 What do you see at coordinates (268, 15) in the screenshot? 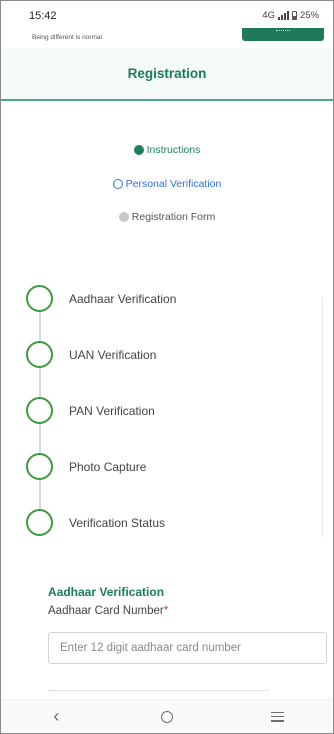
I see `network-type: 4G` at bounding box center [268, 15].